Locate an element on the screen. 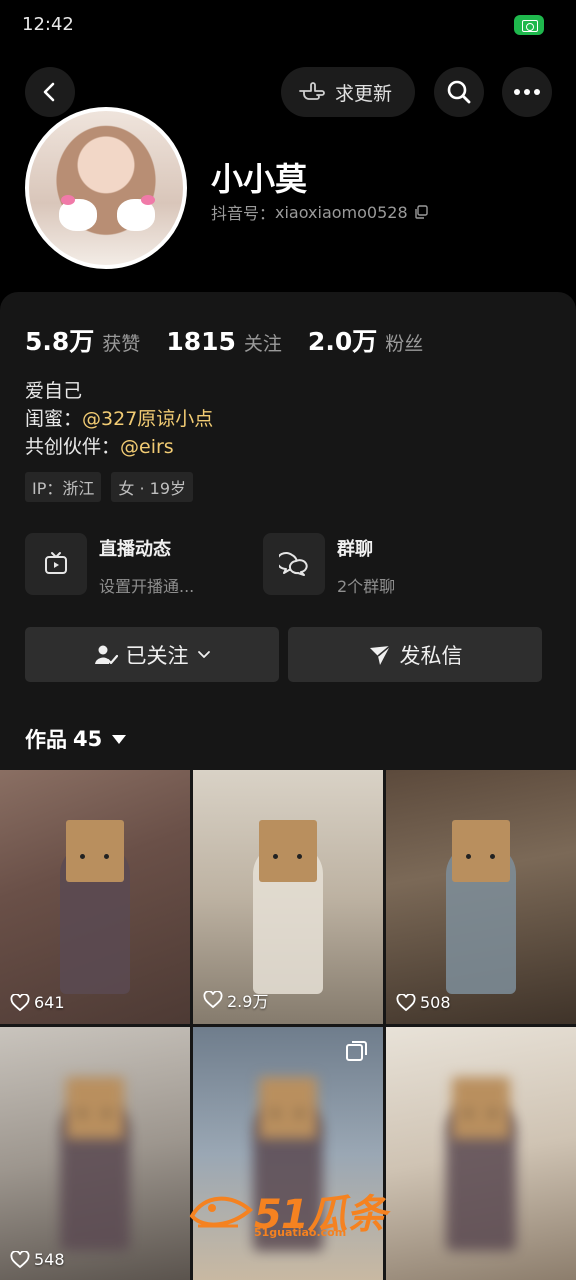 Image resolution: width=576 pixels, height=1280 pixels. douyin-id: 抖音号： xiaoxiaomo0528 is located at coordinates (319, 212).